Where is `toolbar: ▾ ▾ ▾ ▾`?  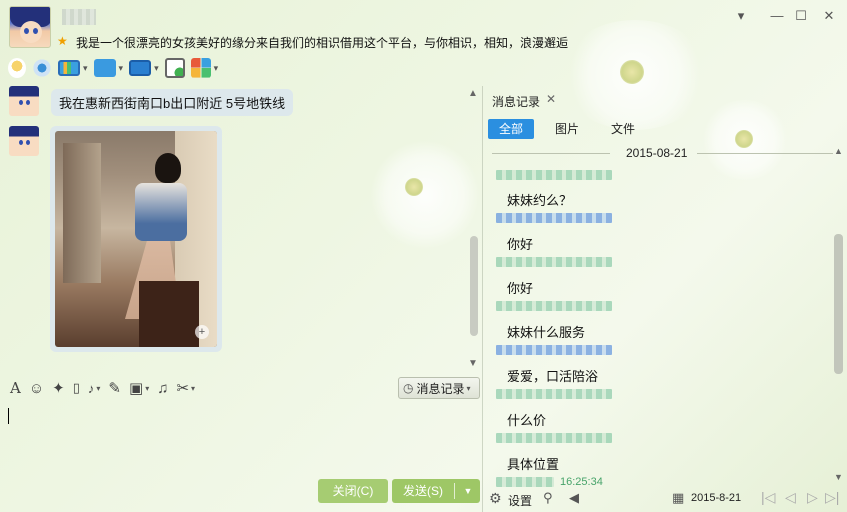
toolbar: ▾ ▾ ▾ ▾ is located at coordinates (116, 68).